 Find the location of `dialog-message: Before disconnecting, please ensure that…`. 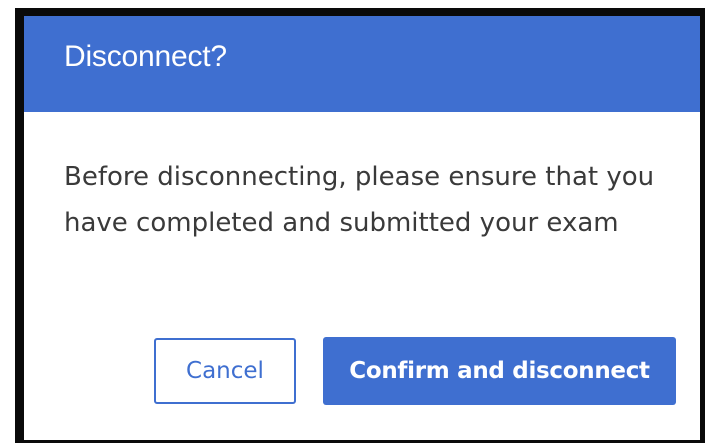

dialog-message: Before disconnecting, please ensure that… is located at coordinates (359, 200).